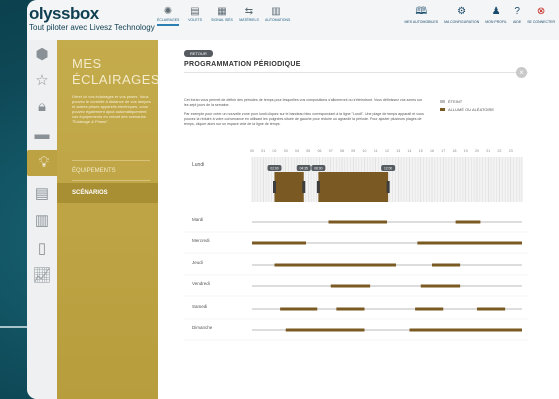 Image resolution: width=559 pixels, height=399 pixels. Describe the element at coordinates (365, 151) in the screenshot. I see `hour-tick-label: 10` at that location.